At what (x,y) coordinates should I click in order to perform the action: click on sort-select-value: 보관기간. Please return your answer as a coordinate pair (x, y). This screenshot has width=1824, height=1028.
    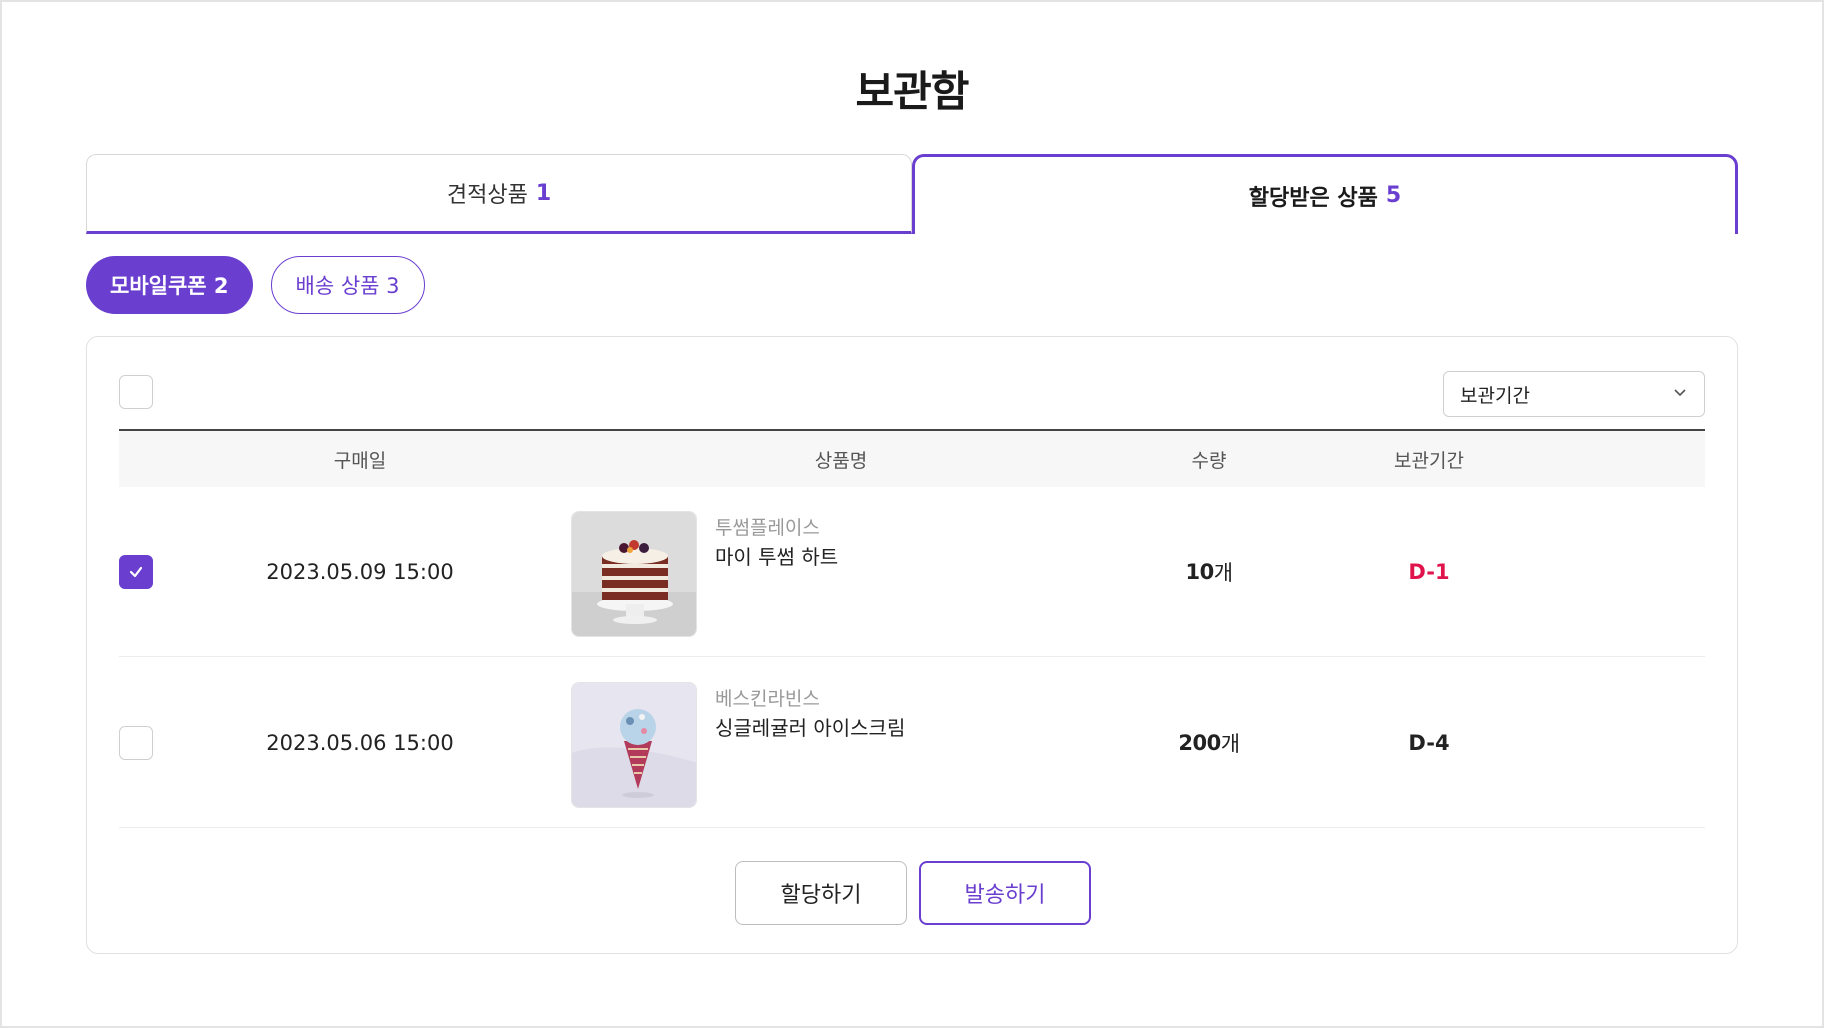
    Looking at the image, I should click on (1495, 395).